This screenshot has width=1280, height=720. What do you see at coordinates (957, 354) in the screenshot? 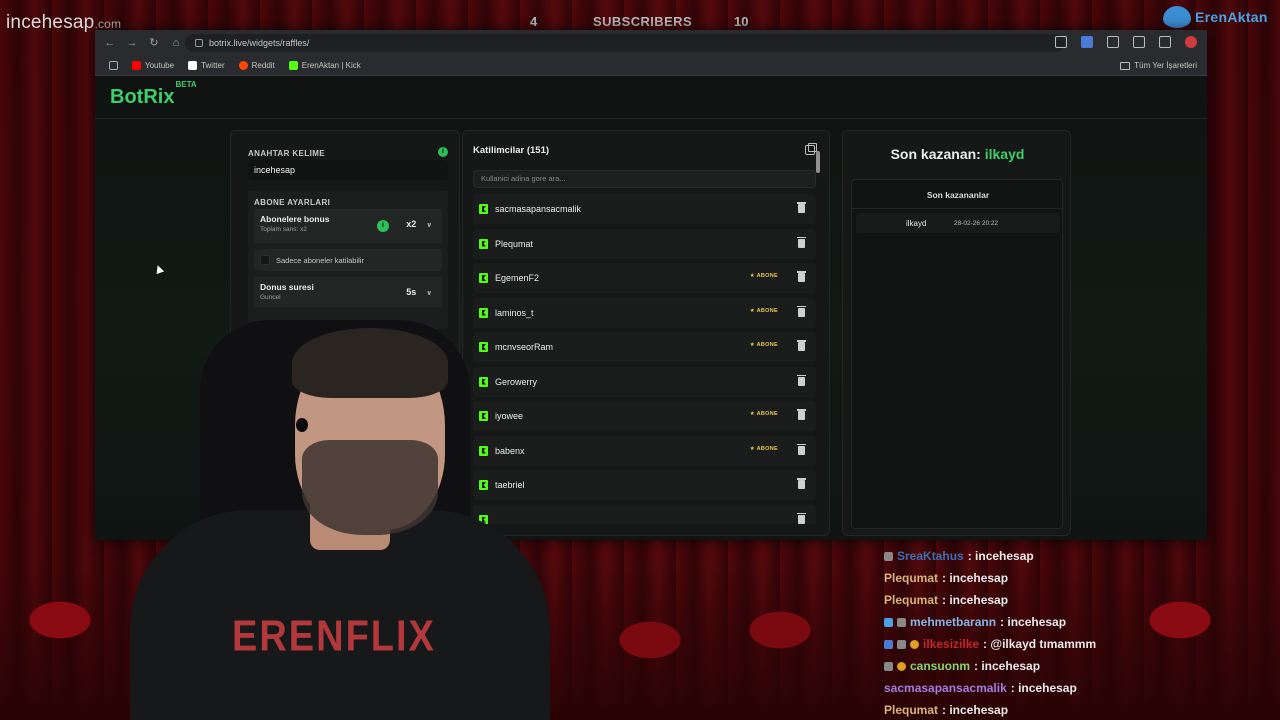
I see `recent-winners: Son kazananlar ilkayd 28-02-26 20:22` at bounding box center [957, 354].